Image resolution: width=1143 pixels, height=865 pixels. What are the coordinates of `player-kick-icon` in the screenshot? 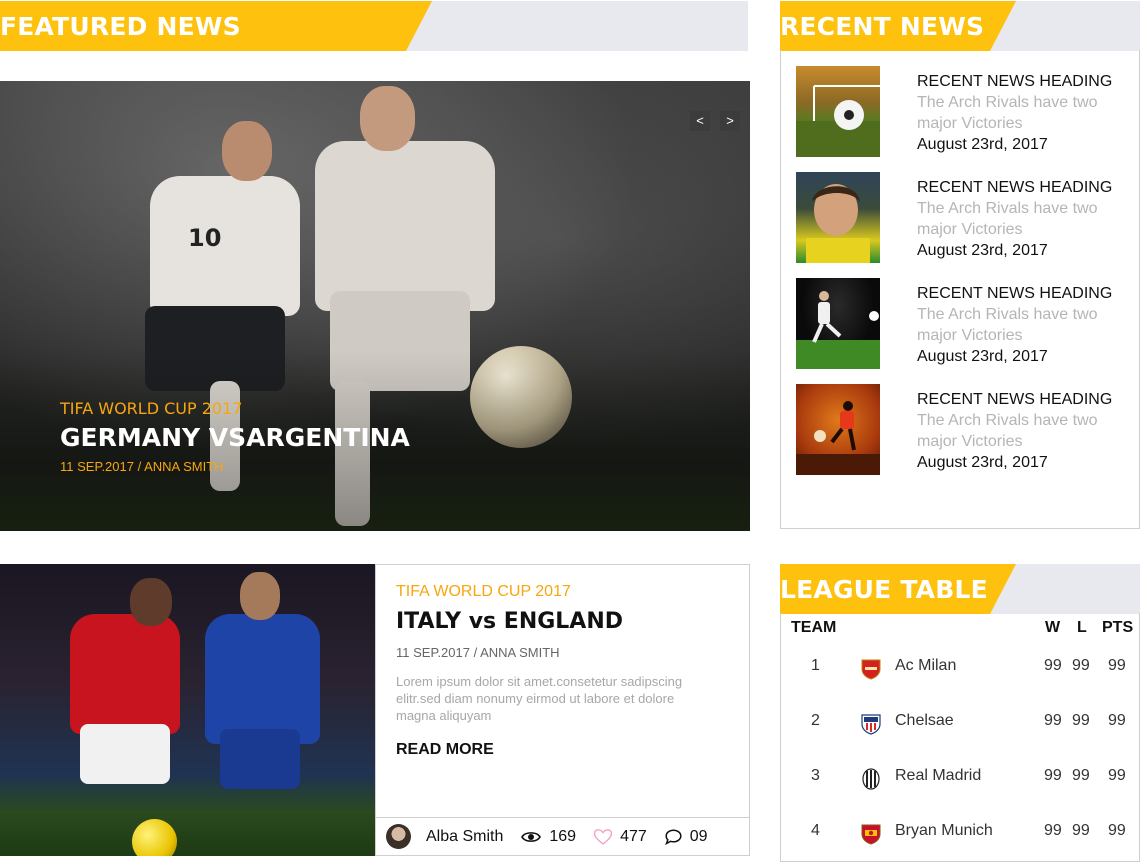 It's located at (838, 330).